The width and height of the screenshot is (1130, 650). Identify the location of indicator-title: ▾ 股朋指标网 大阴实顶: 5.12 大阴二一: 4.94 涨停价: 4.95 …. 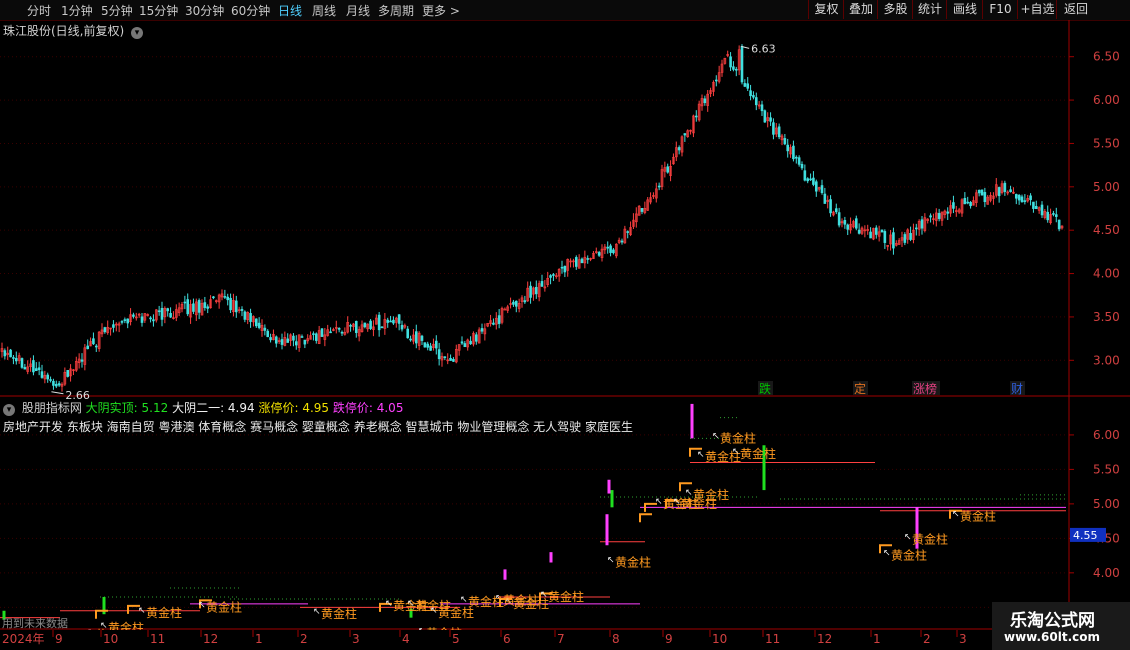
(203, 407).